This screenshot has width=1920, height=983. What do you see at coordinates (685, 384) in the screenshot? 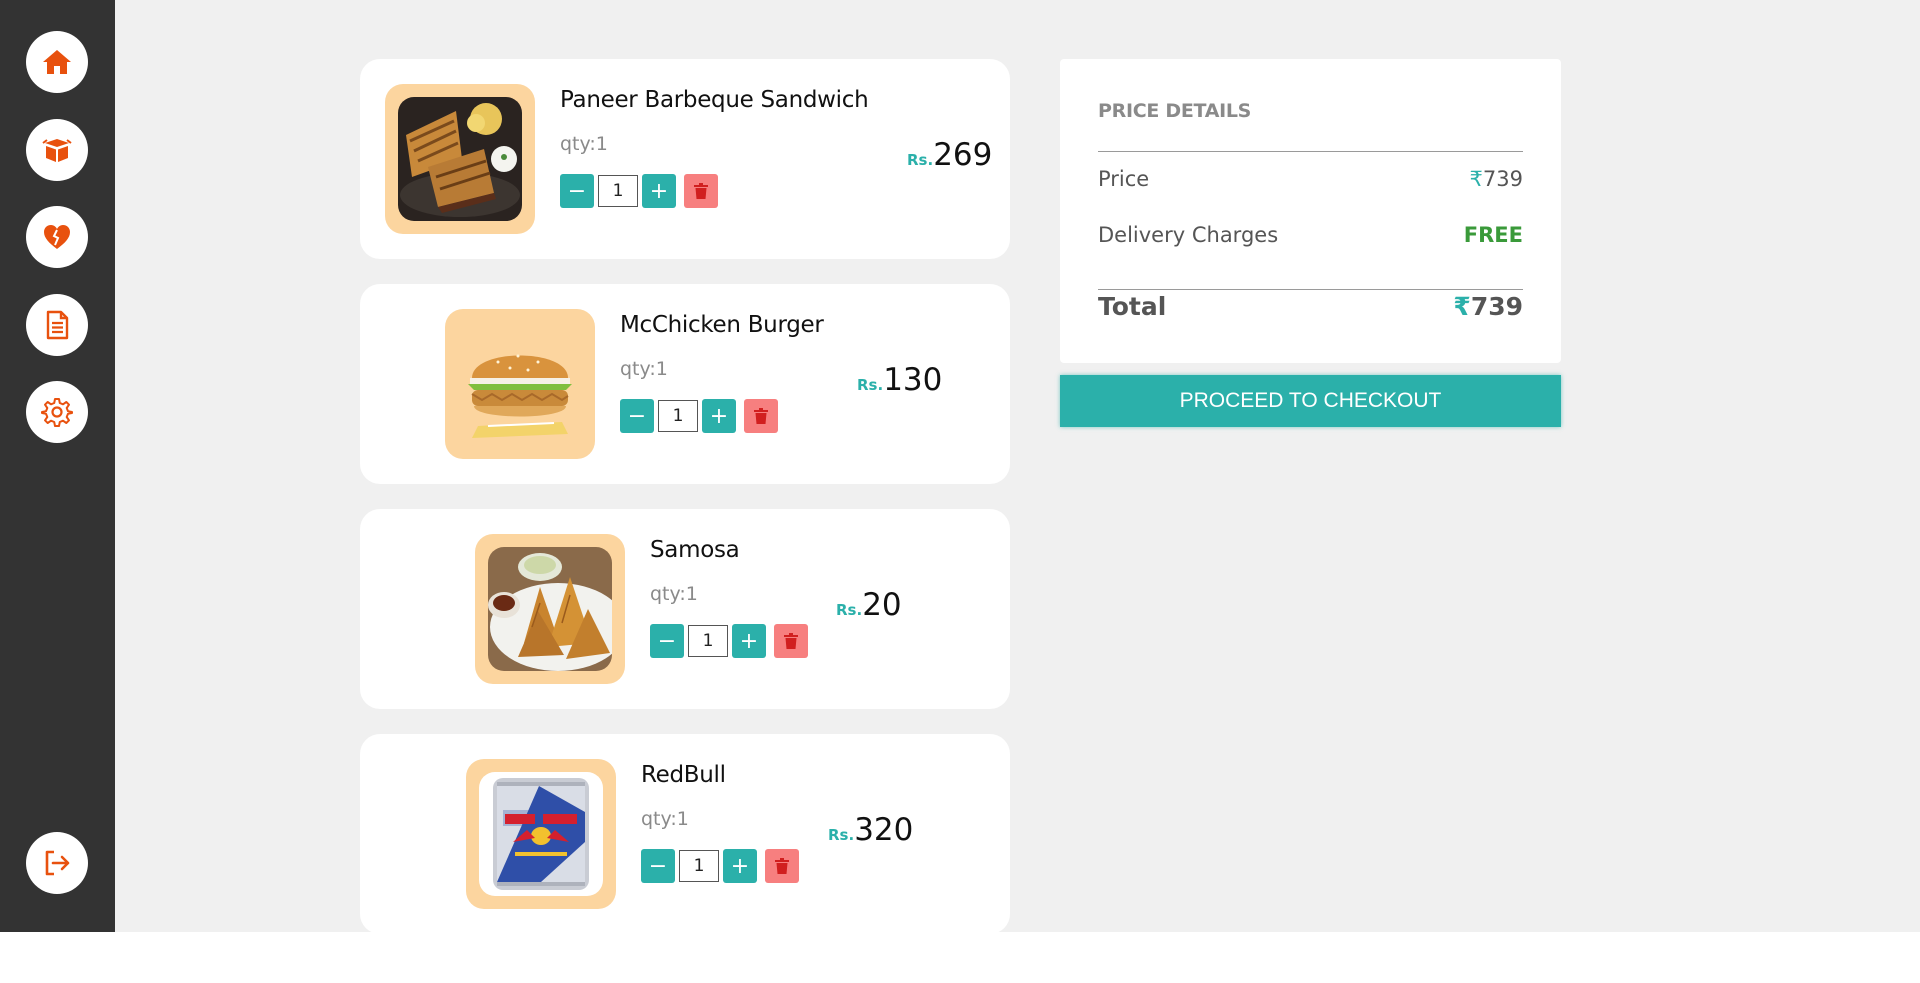
I see `cart-item: McChicken Burger qty:1 − + Rs.130` at bounding box center [685, 384].